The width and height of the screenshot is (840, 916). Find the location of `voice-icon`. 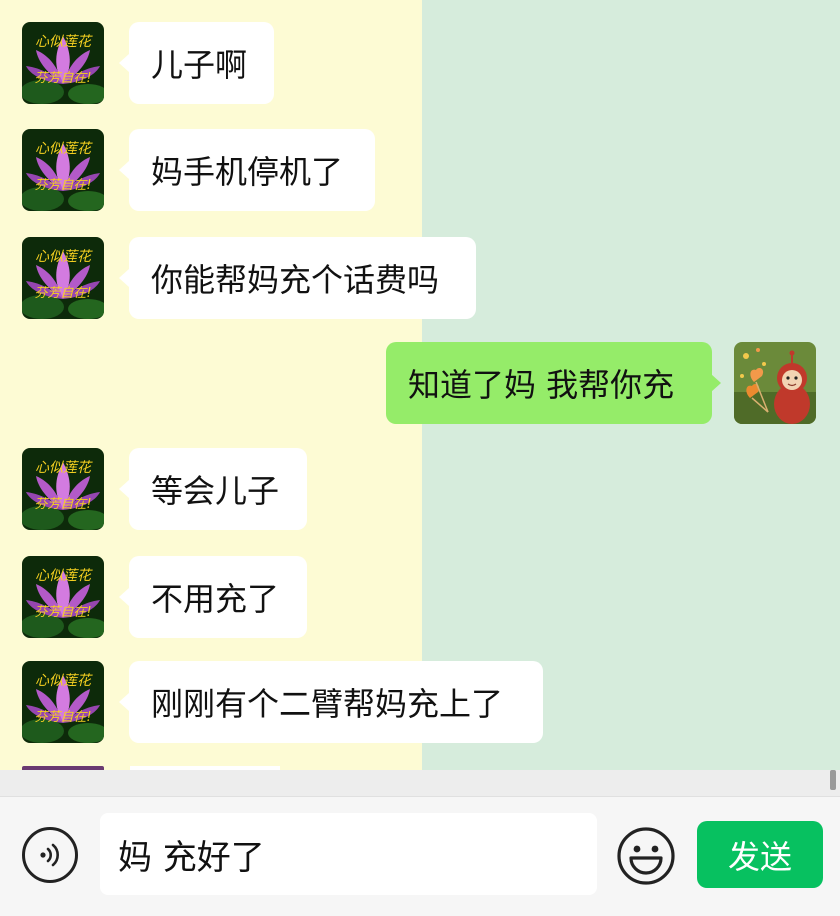

voice-icon is located at coordinates (49, 855).